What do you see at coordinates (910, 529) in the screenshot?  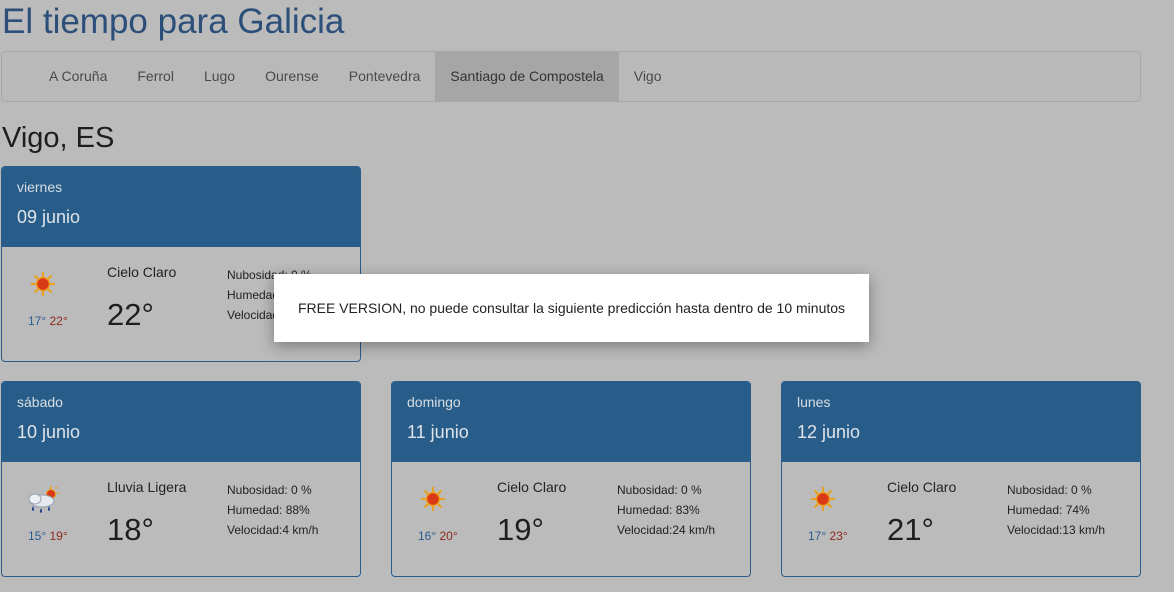 I see `current-temp: 21°` at bounding box center [910, 529].